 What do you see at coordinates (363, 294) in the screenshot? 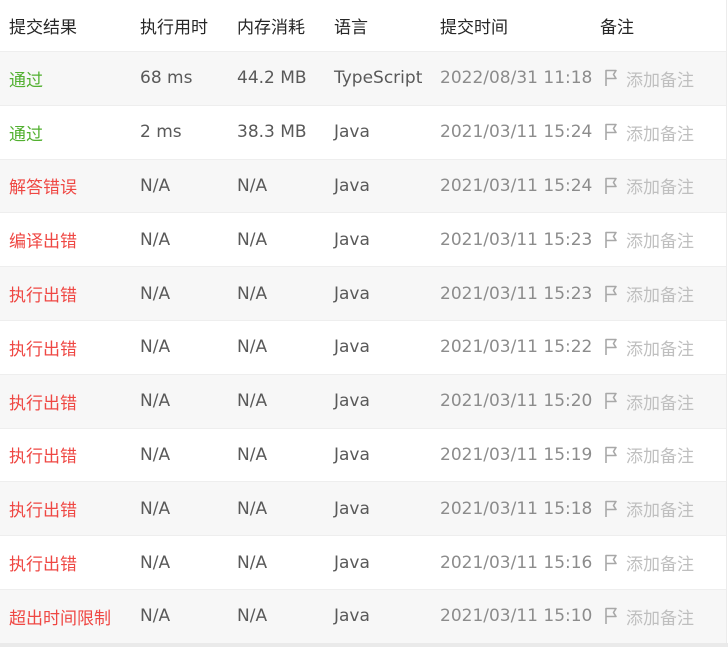
I see `table-row: 执行出错 N/A N/A Java 2021/03/11 15:23 添加备注` at bounding box center [363, 294].